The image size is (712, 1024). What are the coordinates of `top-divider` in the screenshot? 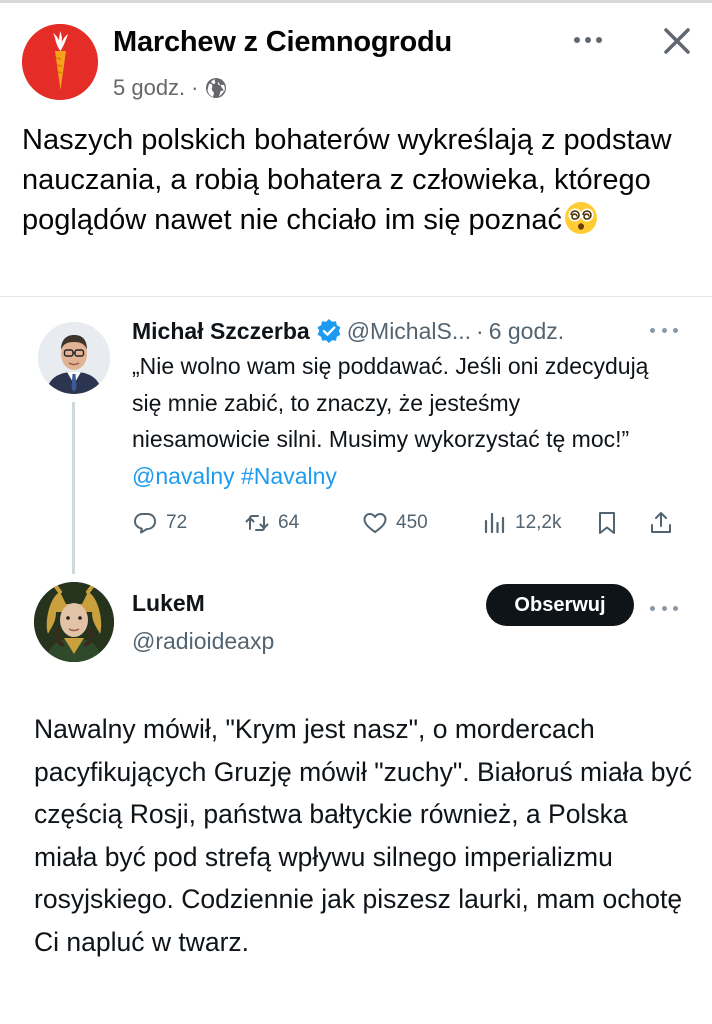 It's located at (356, 1).